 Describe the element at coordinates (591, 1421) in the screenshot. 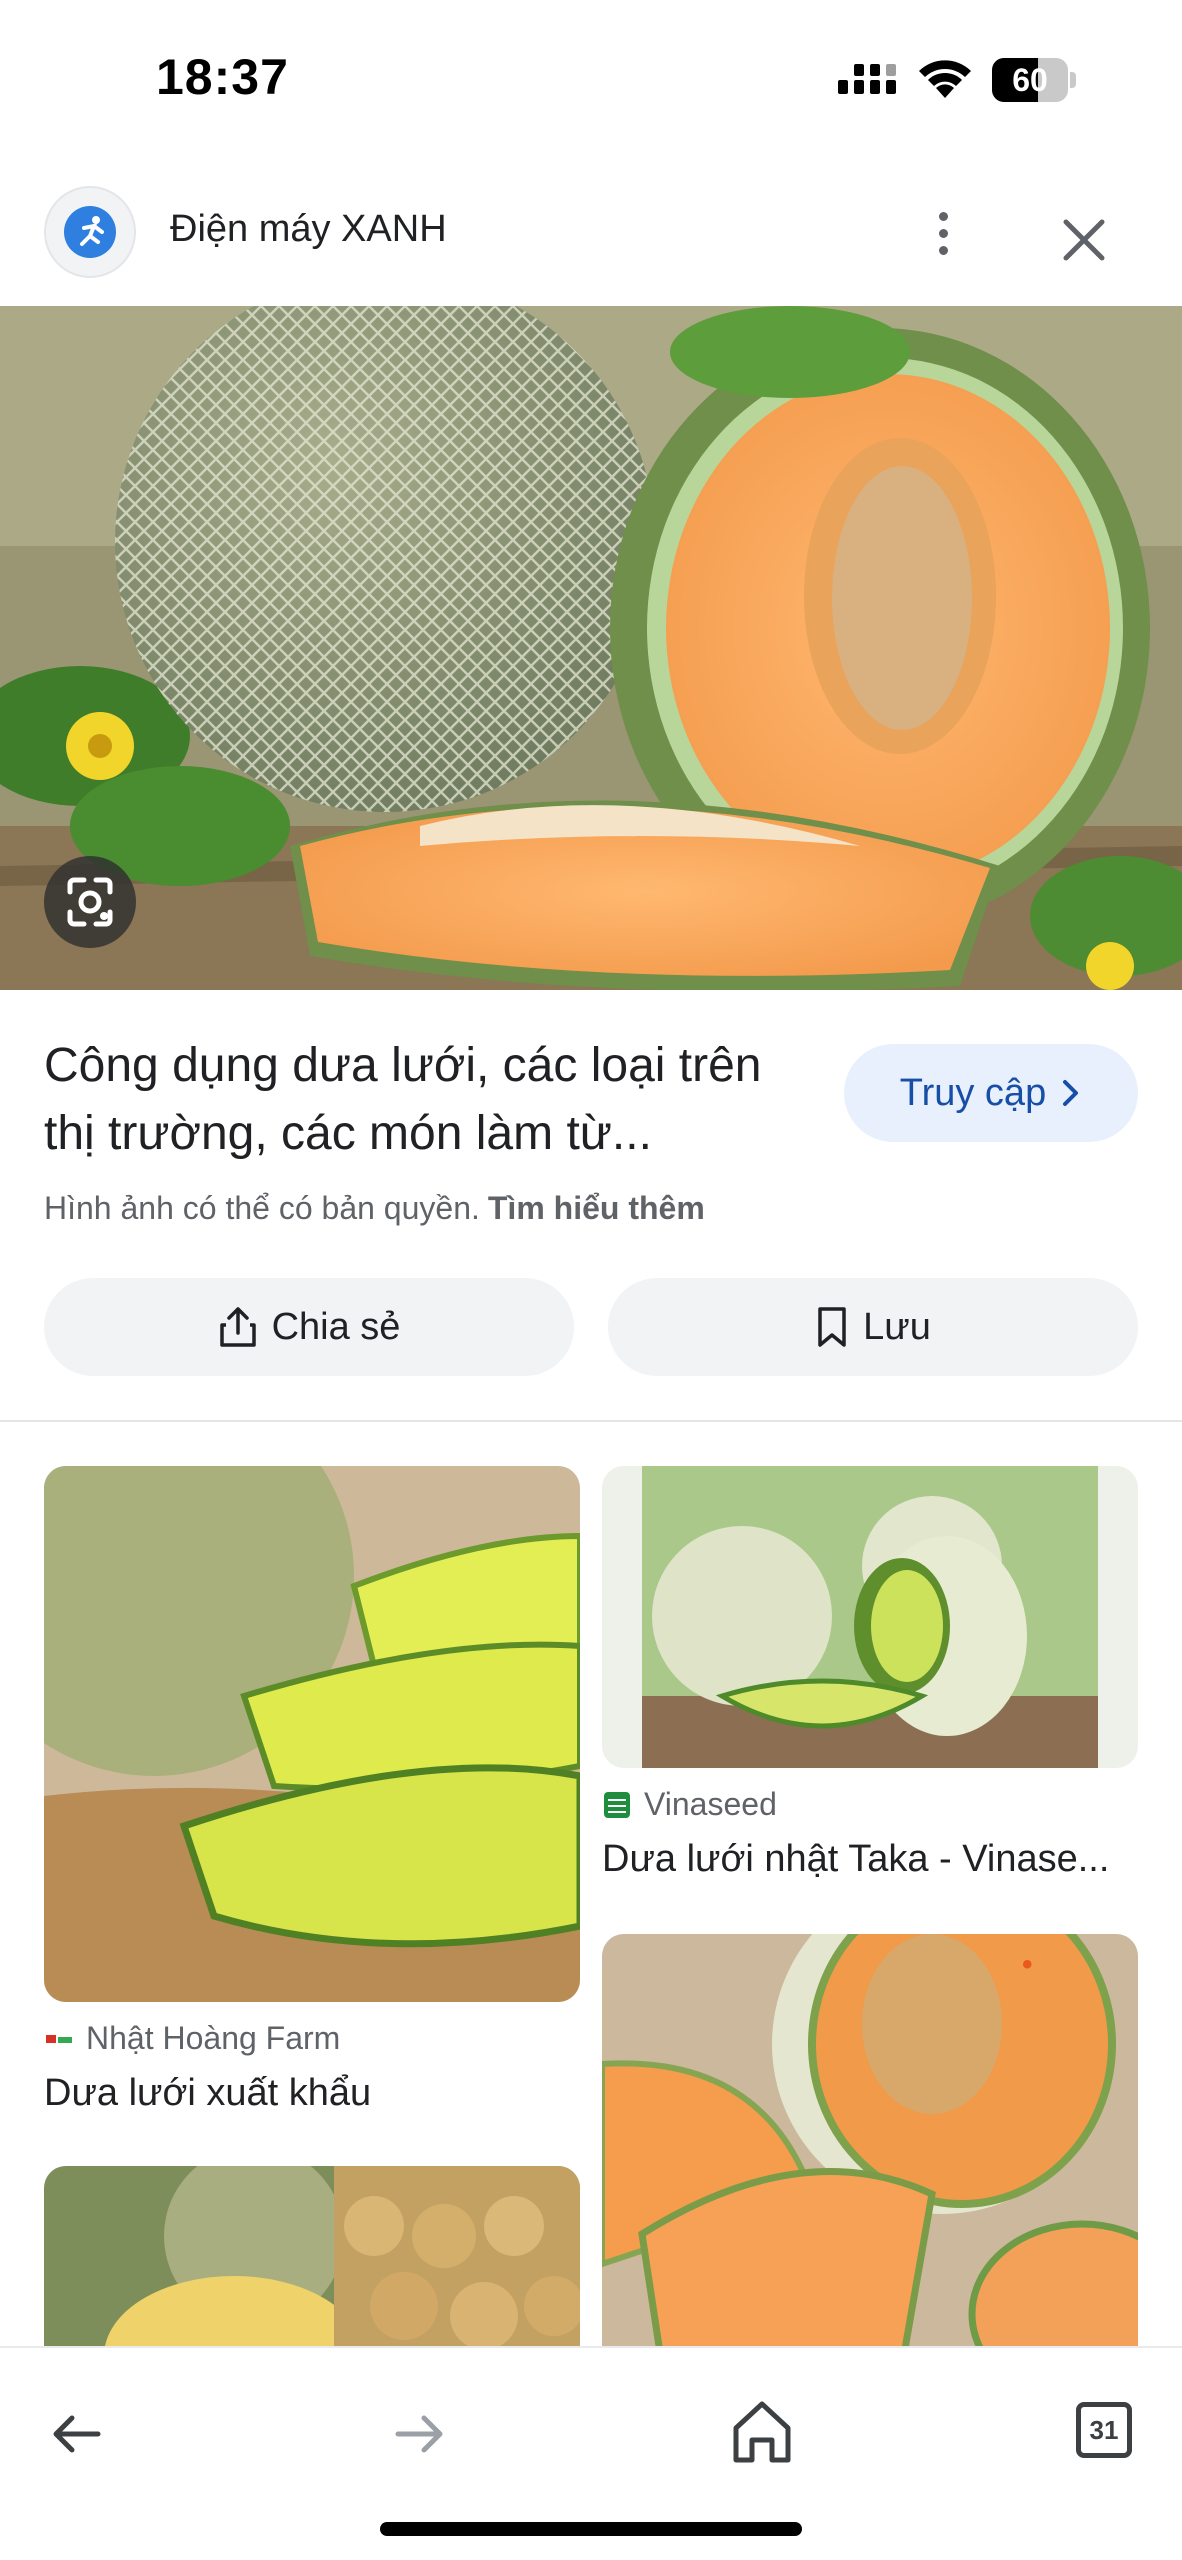

I see `section-divider` at that location.